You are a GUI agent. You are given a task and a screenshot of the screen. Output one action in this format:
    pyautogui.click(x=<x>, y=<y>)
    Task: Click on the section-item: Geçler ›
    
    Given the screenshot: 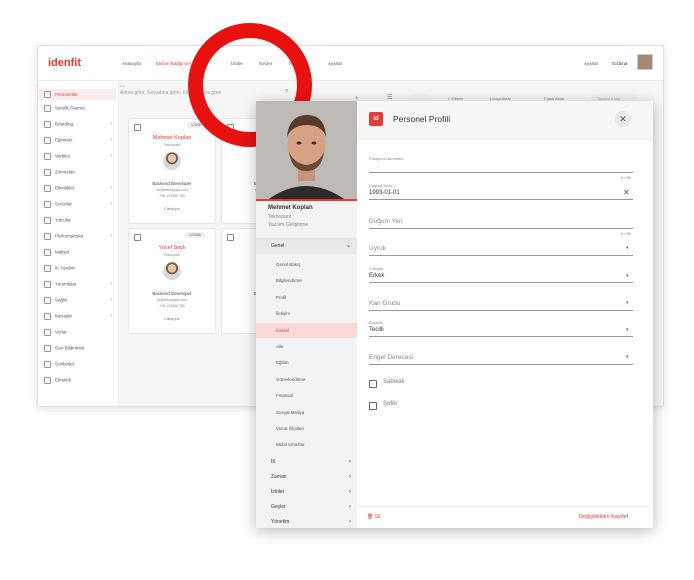 What is the action you would take?
    pyautogui.click(x=306, y=507)
    